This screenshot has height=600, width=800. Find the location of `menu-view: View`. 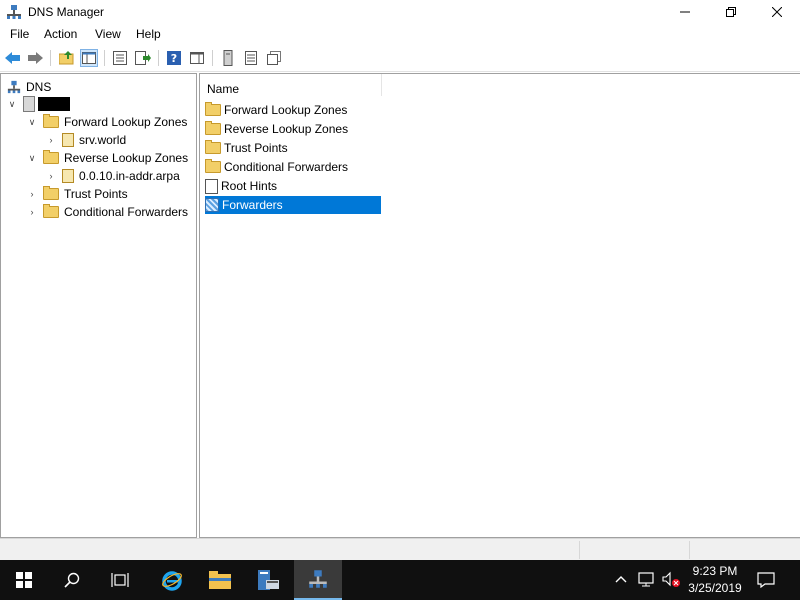

menu-view: View is located at coordinates (108, 34).